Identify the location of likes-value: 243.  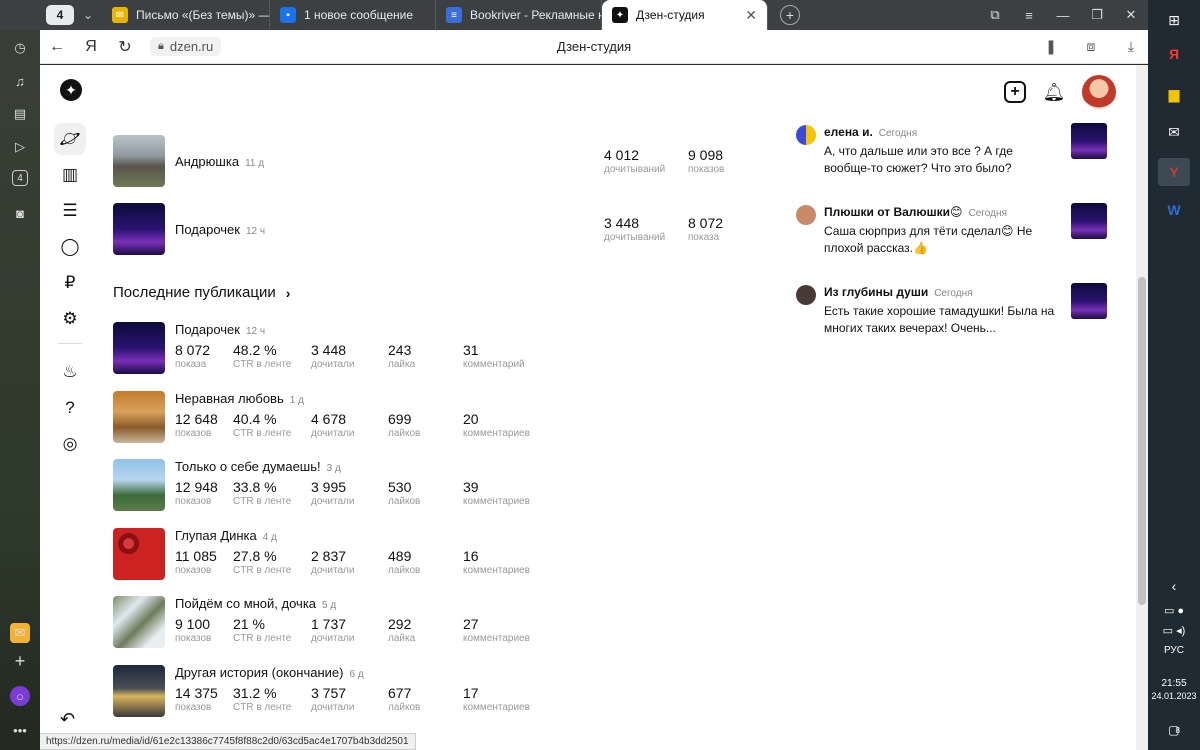
(400, 350).